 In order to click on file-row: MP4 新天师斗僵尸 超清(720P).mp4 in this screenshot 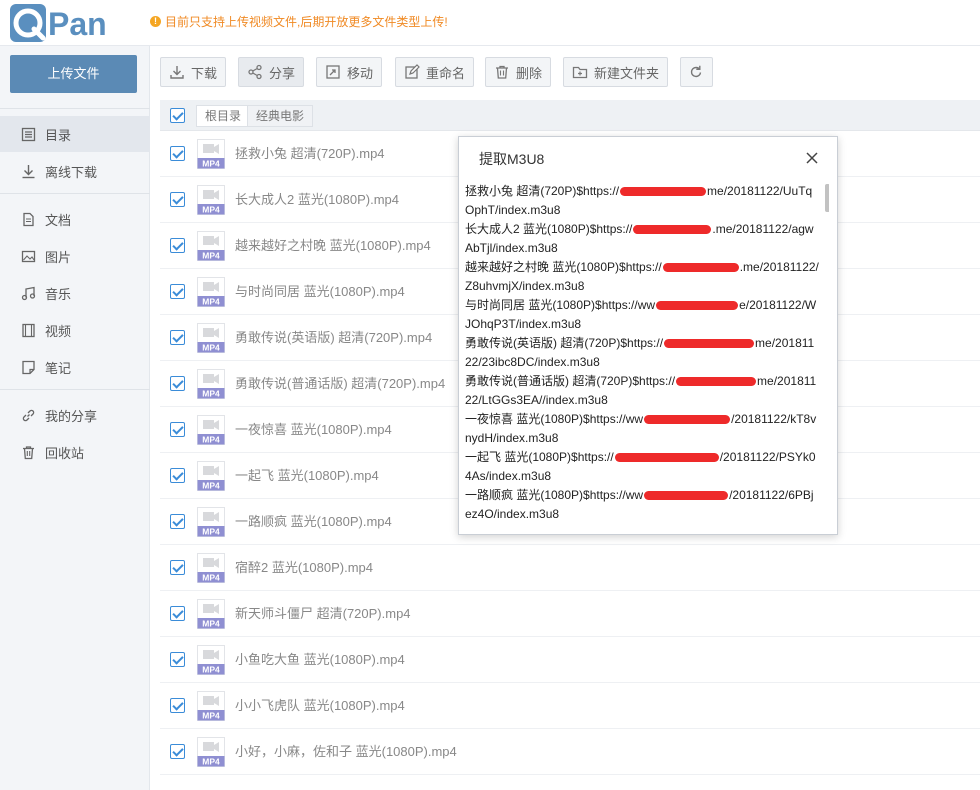, I will do `click(570, 614)`.